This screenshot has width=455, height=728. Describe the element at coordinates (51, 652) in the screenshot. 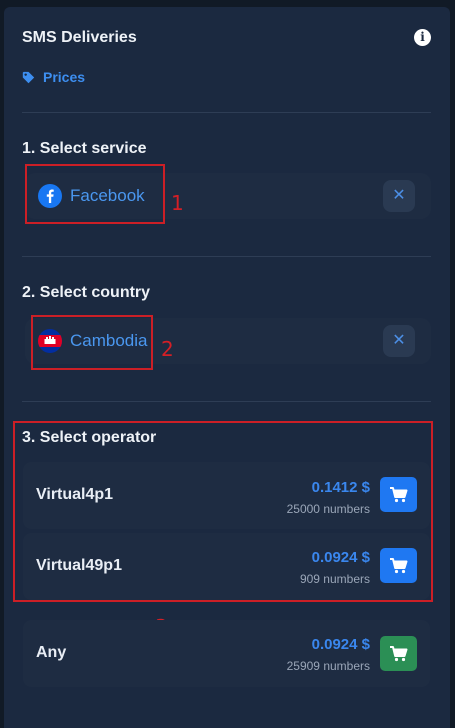

I see `operator-name: Any` at that location.